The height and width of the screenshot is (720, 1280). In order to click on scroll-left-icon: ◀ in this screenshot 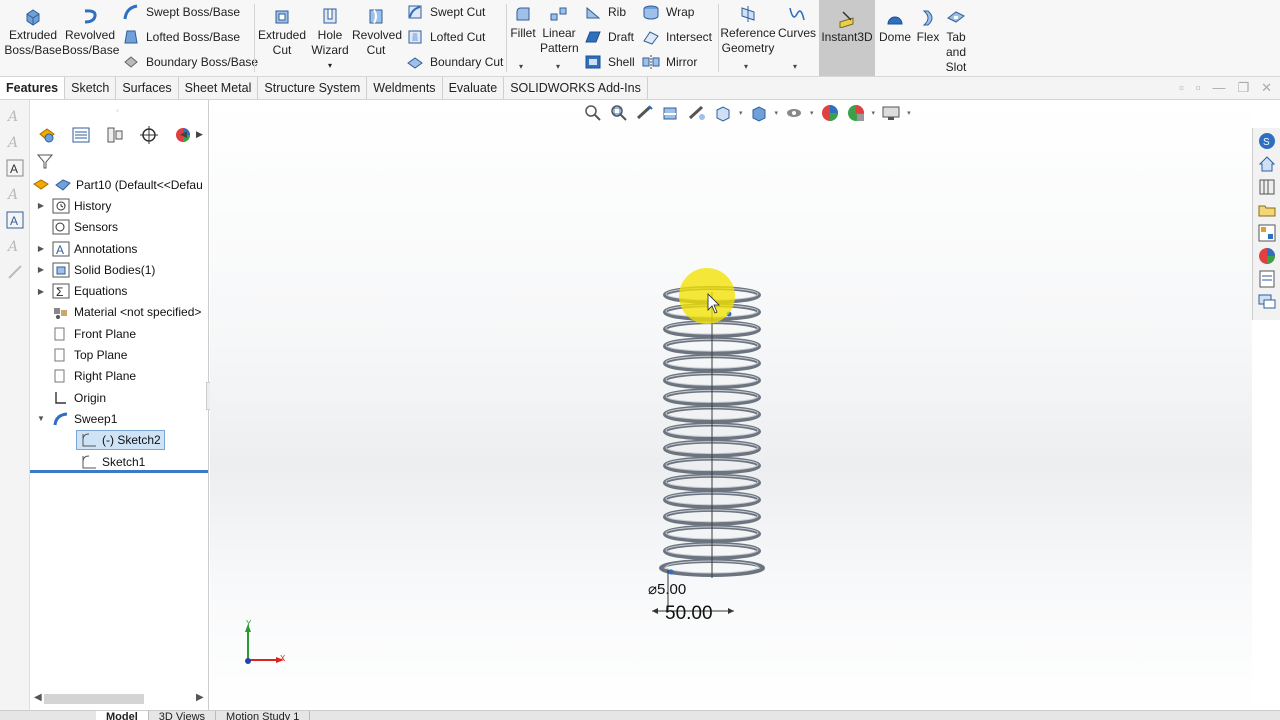, I will do `click(38, 697)`.